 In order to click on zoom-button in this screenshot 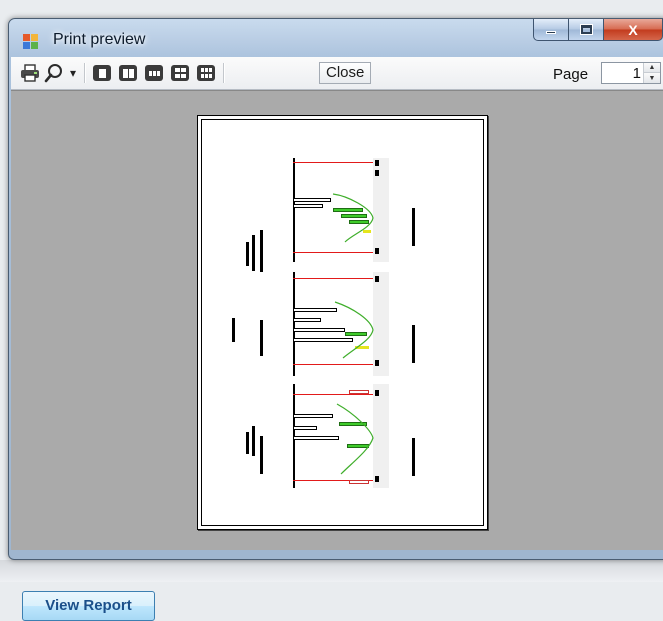, I will do `click(54, 73)`.